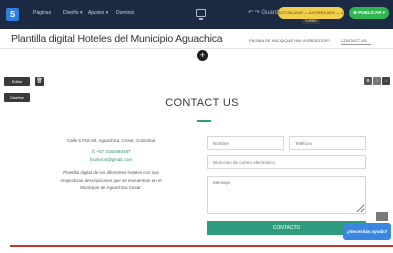 The height and width of the screenshot is (253, 393). What do you see at coordinates (382, 216) in the screenshot?
I see `scroll-handle` at bounding box center [382, 216].